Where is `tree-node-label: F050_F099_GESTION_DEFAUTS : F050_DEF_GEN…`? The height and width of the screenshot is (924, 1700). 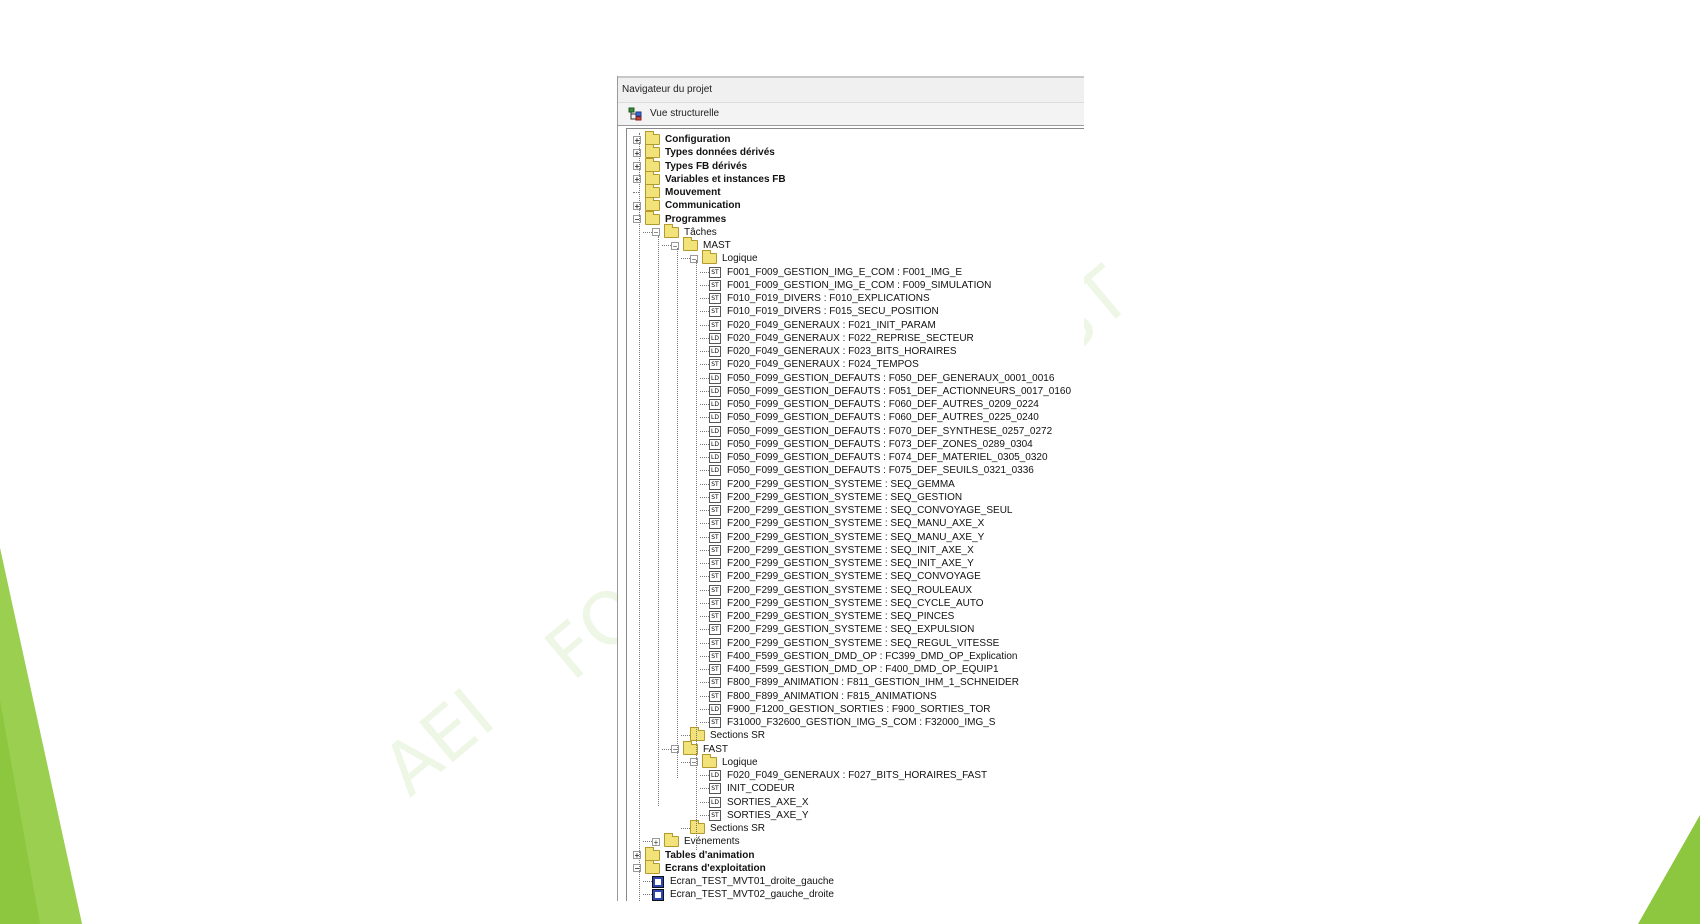
tree-node-label: F050_F099_GESTION_DEFAUTS : F050_DEF_GEN… is located at coordinates (891, 378).